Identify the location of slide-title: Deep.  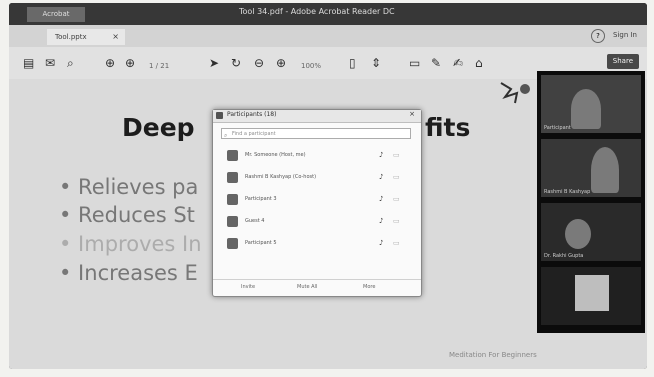
(158, 127).